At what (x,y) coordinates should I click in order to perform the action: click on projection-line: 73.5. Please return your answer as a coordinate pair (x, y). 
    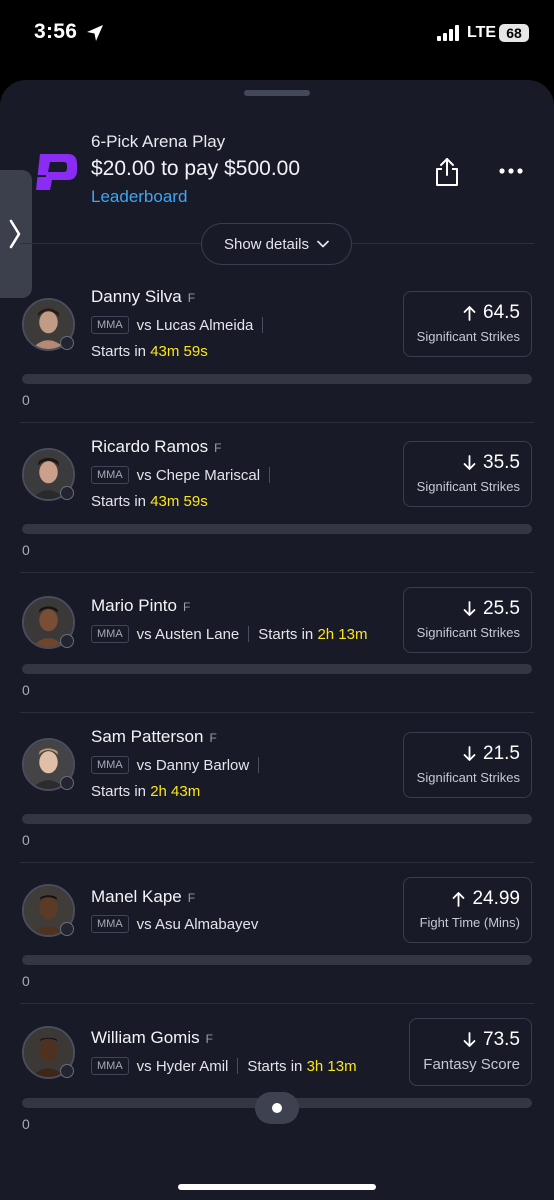
    Looking at the image, I should click on (501, 1039).